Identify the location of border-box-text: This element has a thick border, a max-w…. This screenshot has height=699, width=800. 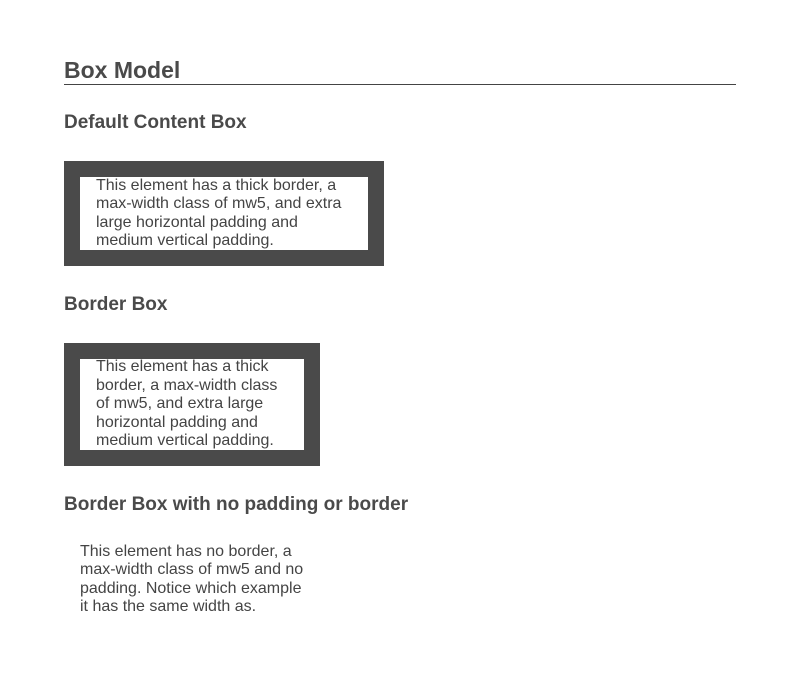
(192, 404).